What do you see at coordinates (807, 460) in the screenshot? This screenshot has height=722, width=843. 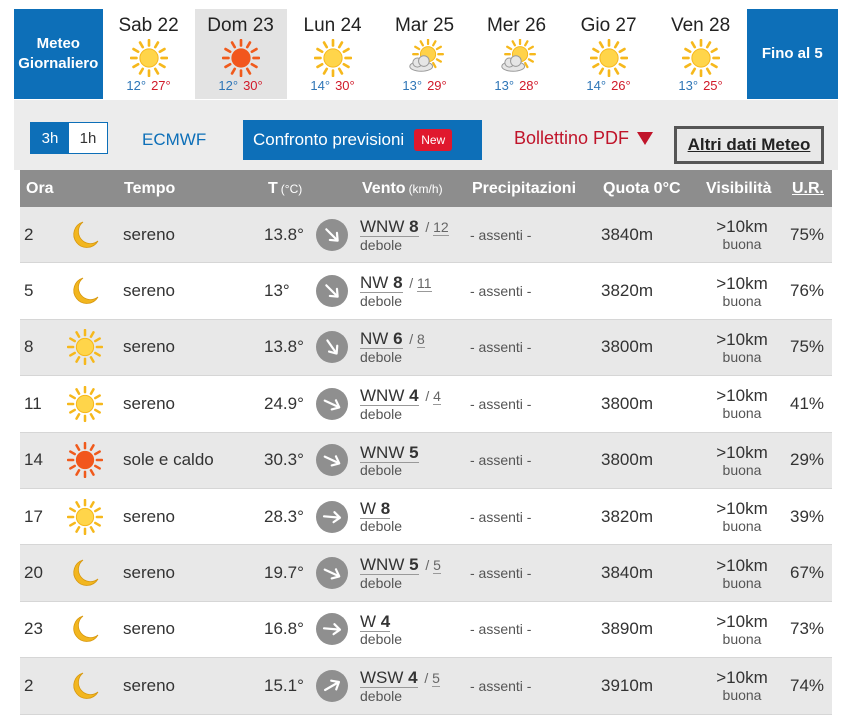 I see `humidity: 29%` at bounding box center [807, 460].